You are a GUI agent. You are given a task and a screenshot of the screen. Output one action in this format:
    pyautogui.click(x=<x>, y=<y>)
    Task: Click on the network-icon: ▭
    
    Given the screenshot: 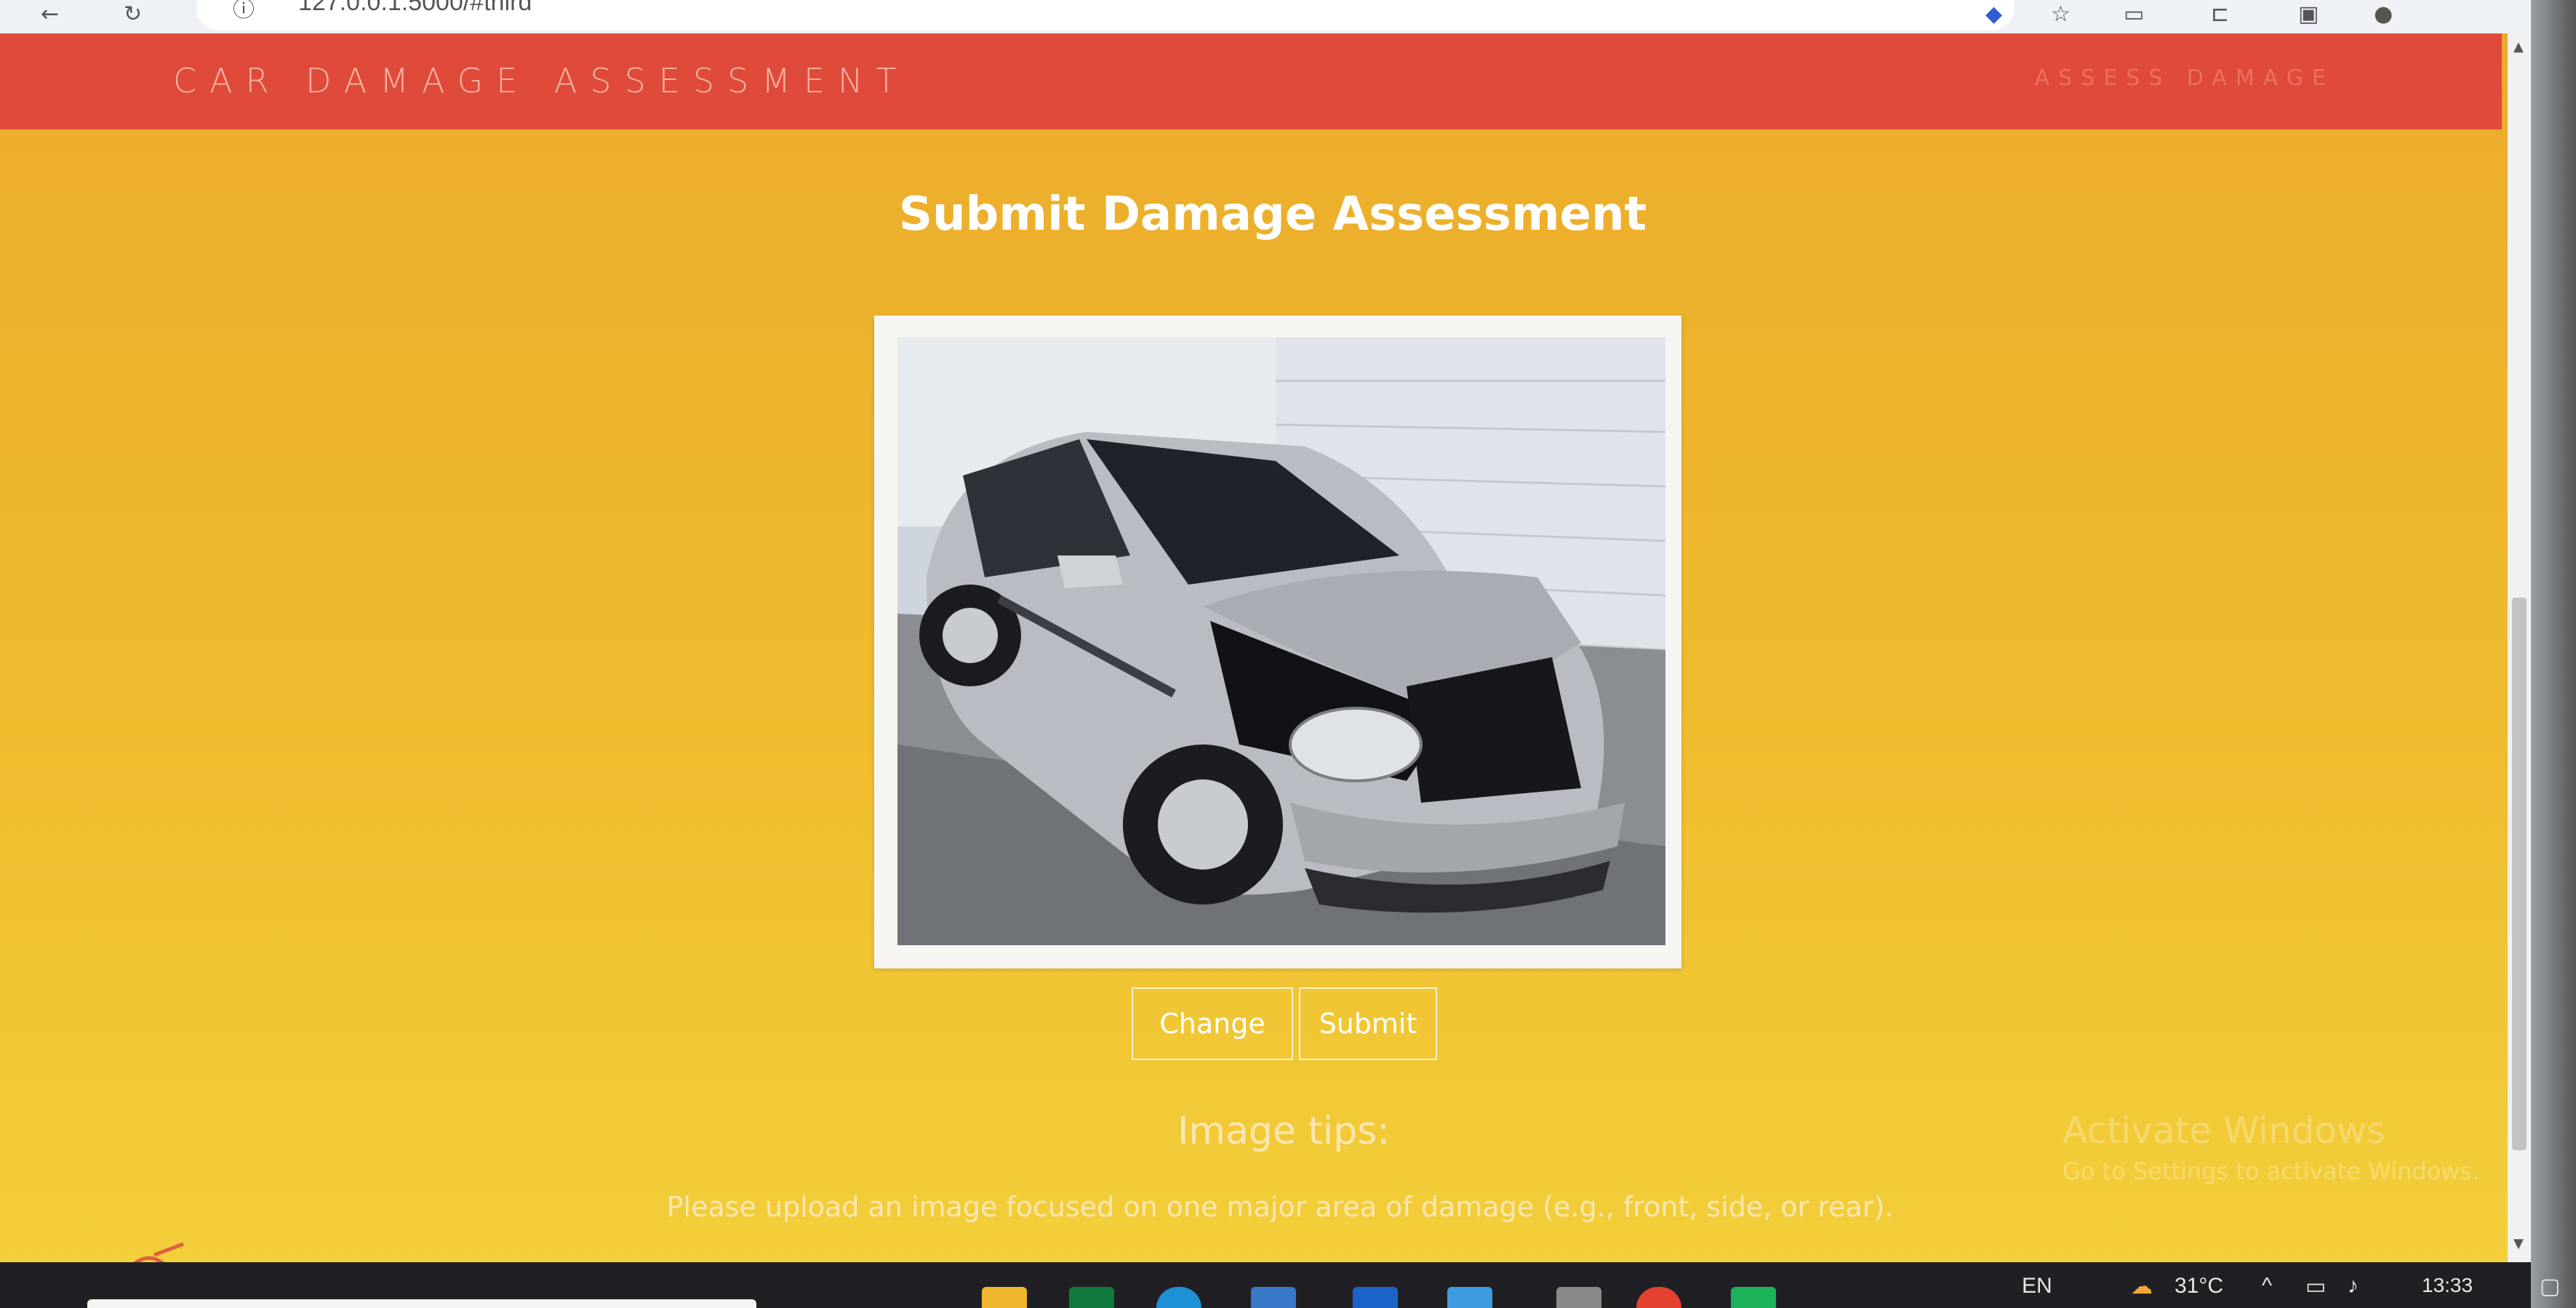 What is the action you would take?
    pyautogui.click(x=2315, y=1286)
    